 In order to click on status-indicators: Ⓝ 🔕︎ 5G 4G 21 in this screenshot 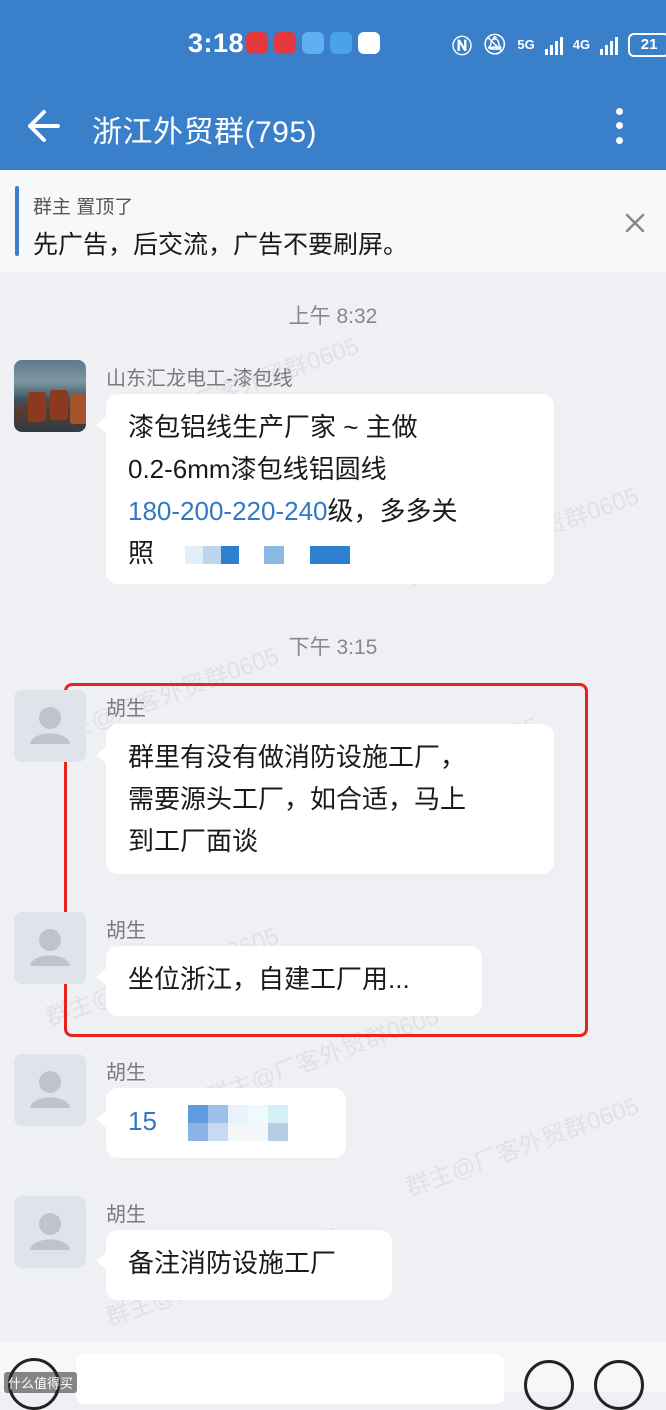, I will do `click(559, 44)`.